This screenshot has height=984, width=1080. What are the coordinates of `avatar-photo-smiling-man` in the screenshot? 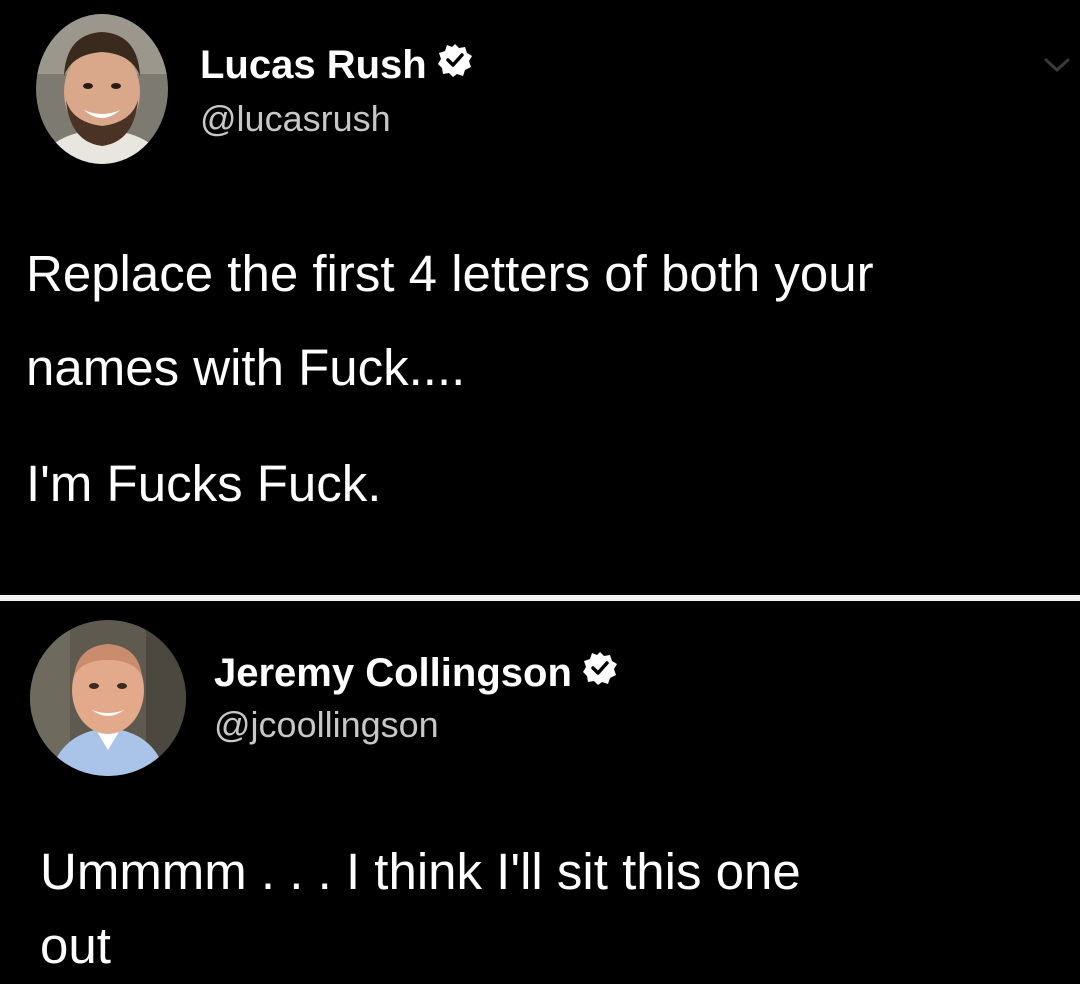 It's located at (108, 698).